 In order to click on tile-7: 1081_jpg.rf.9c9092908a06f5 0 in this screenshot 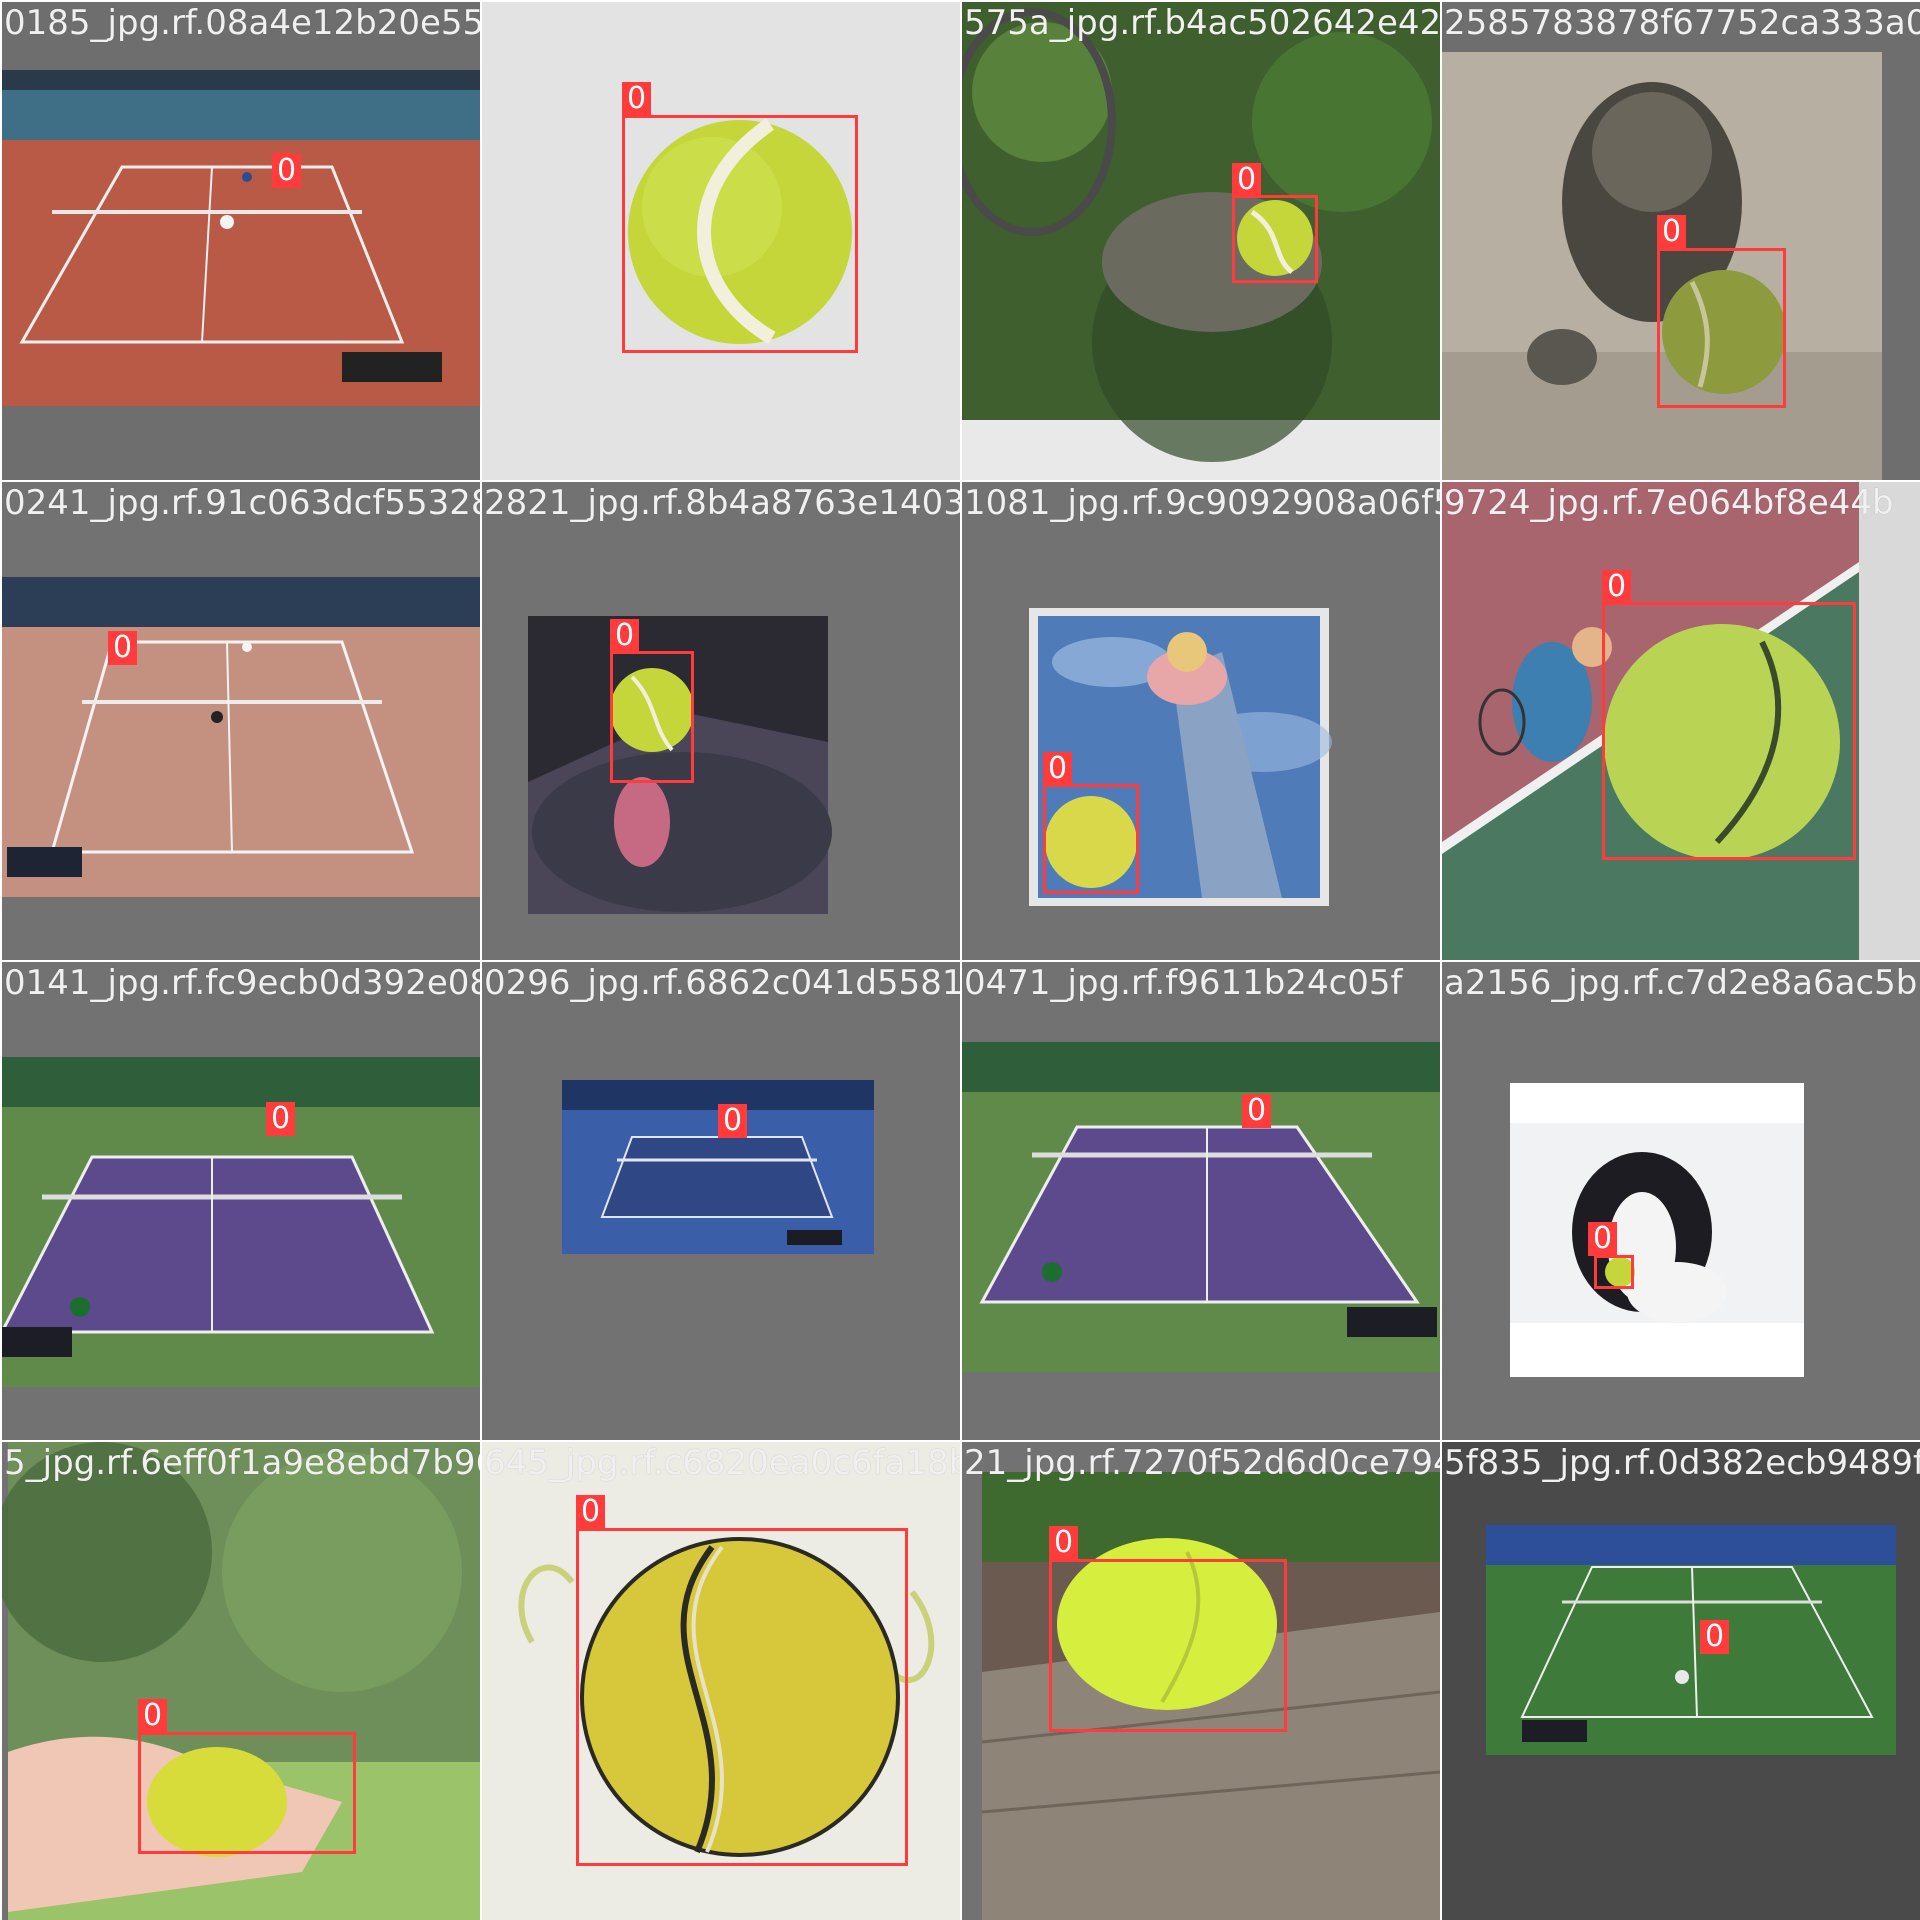, I will do `click(1201, 721)`.